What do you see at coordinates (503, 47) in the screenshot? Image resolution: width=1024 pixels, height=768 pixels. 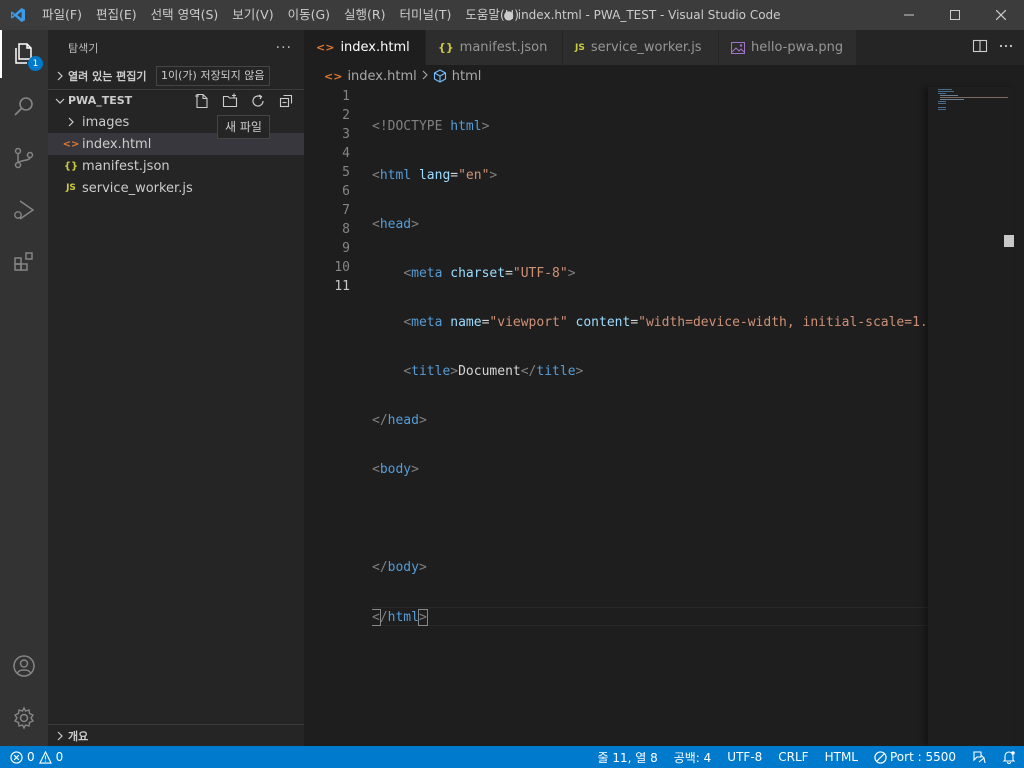 I see `tab-label: manifest.json` at bounding box center [503, 47].